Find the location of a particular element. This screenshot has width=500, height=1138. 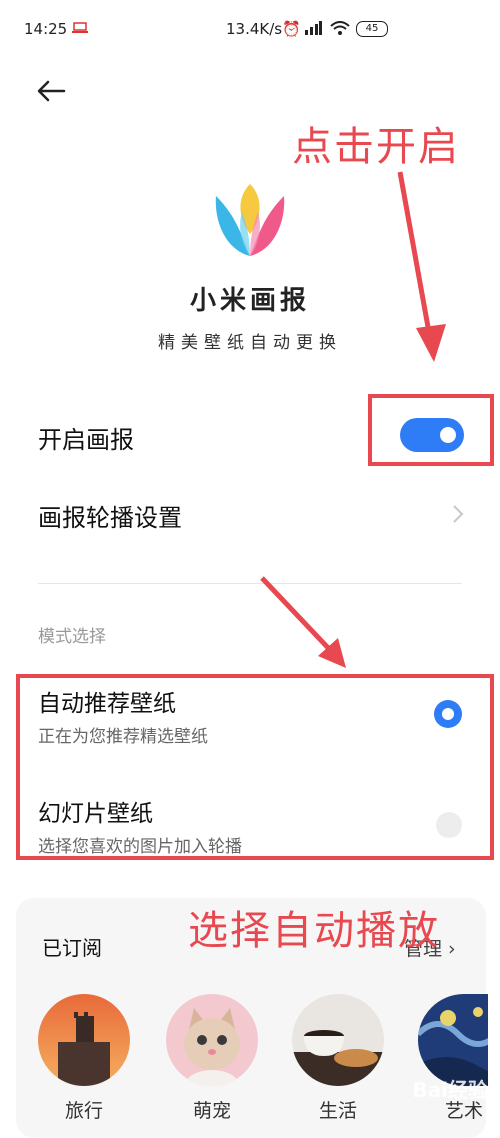

category-label-pets: 萌宠 is located at coordinates (212, 1111).